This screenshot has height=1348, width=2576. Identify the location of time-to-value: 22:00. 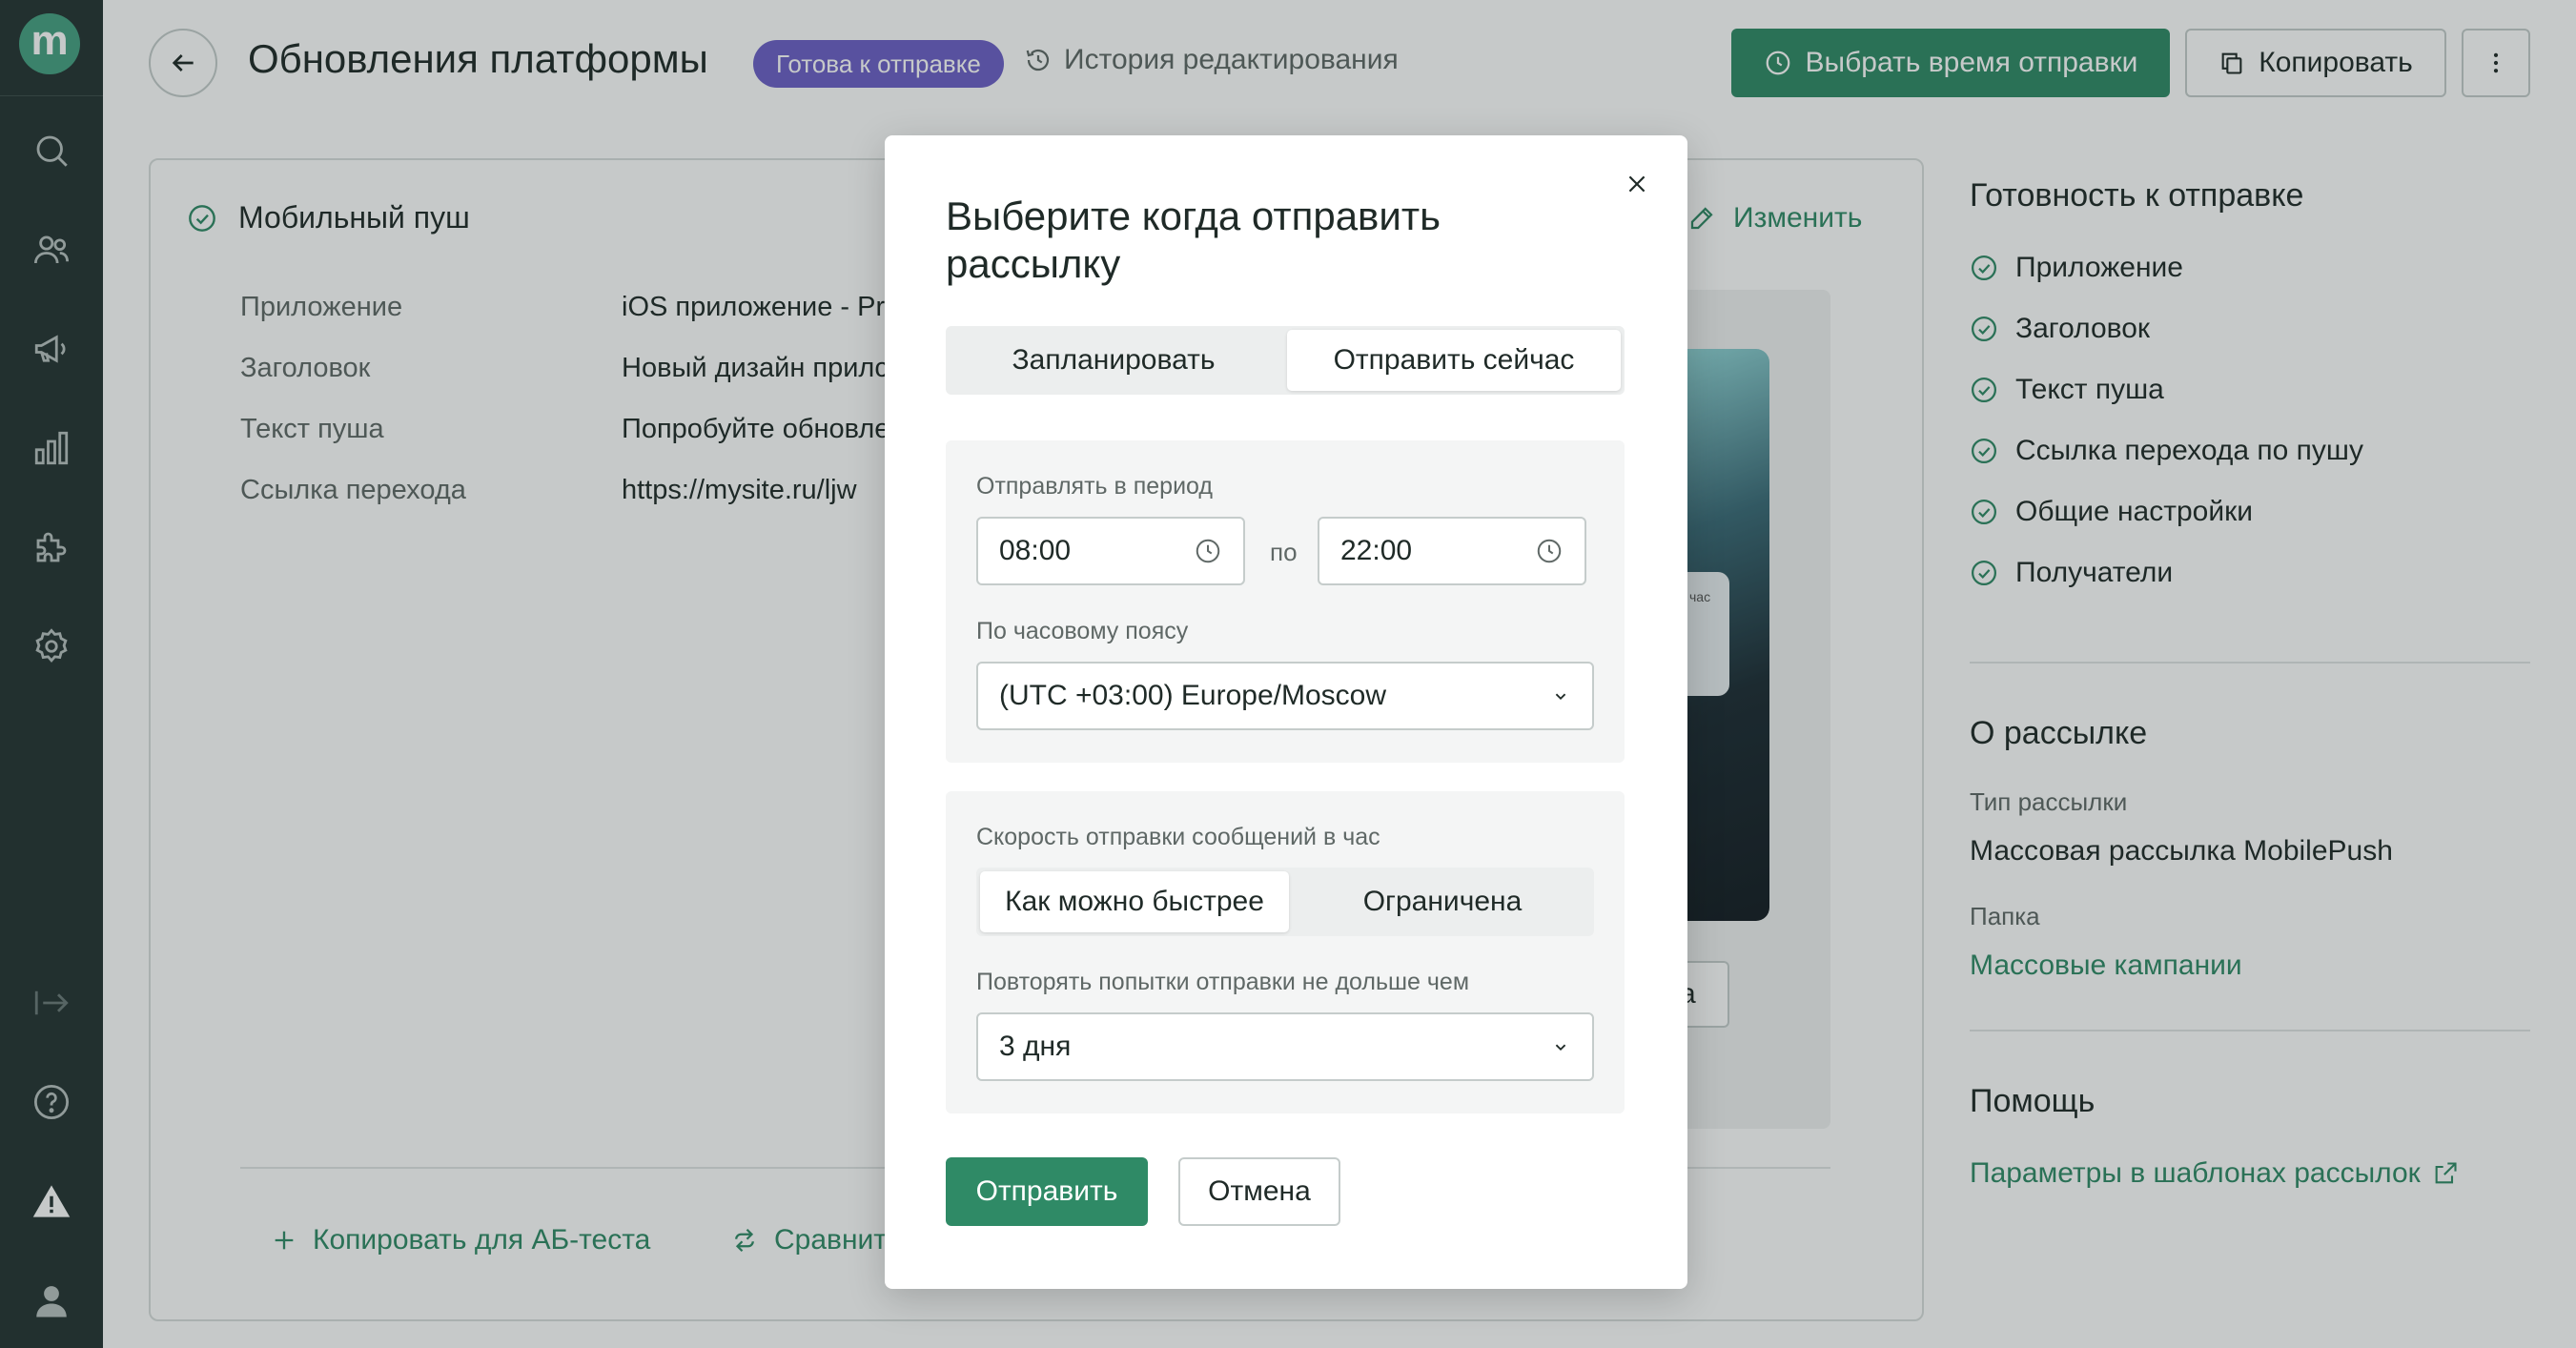
(1376, 550).